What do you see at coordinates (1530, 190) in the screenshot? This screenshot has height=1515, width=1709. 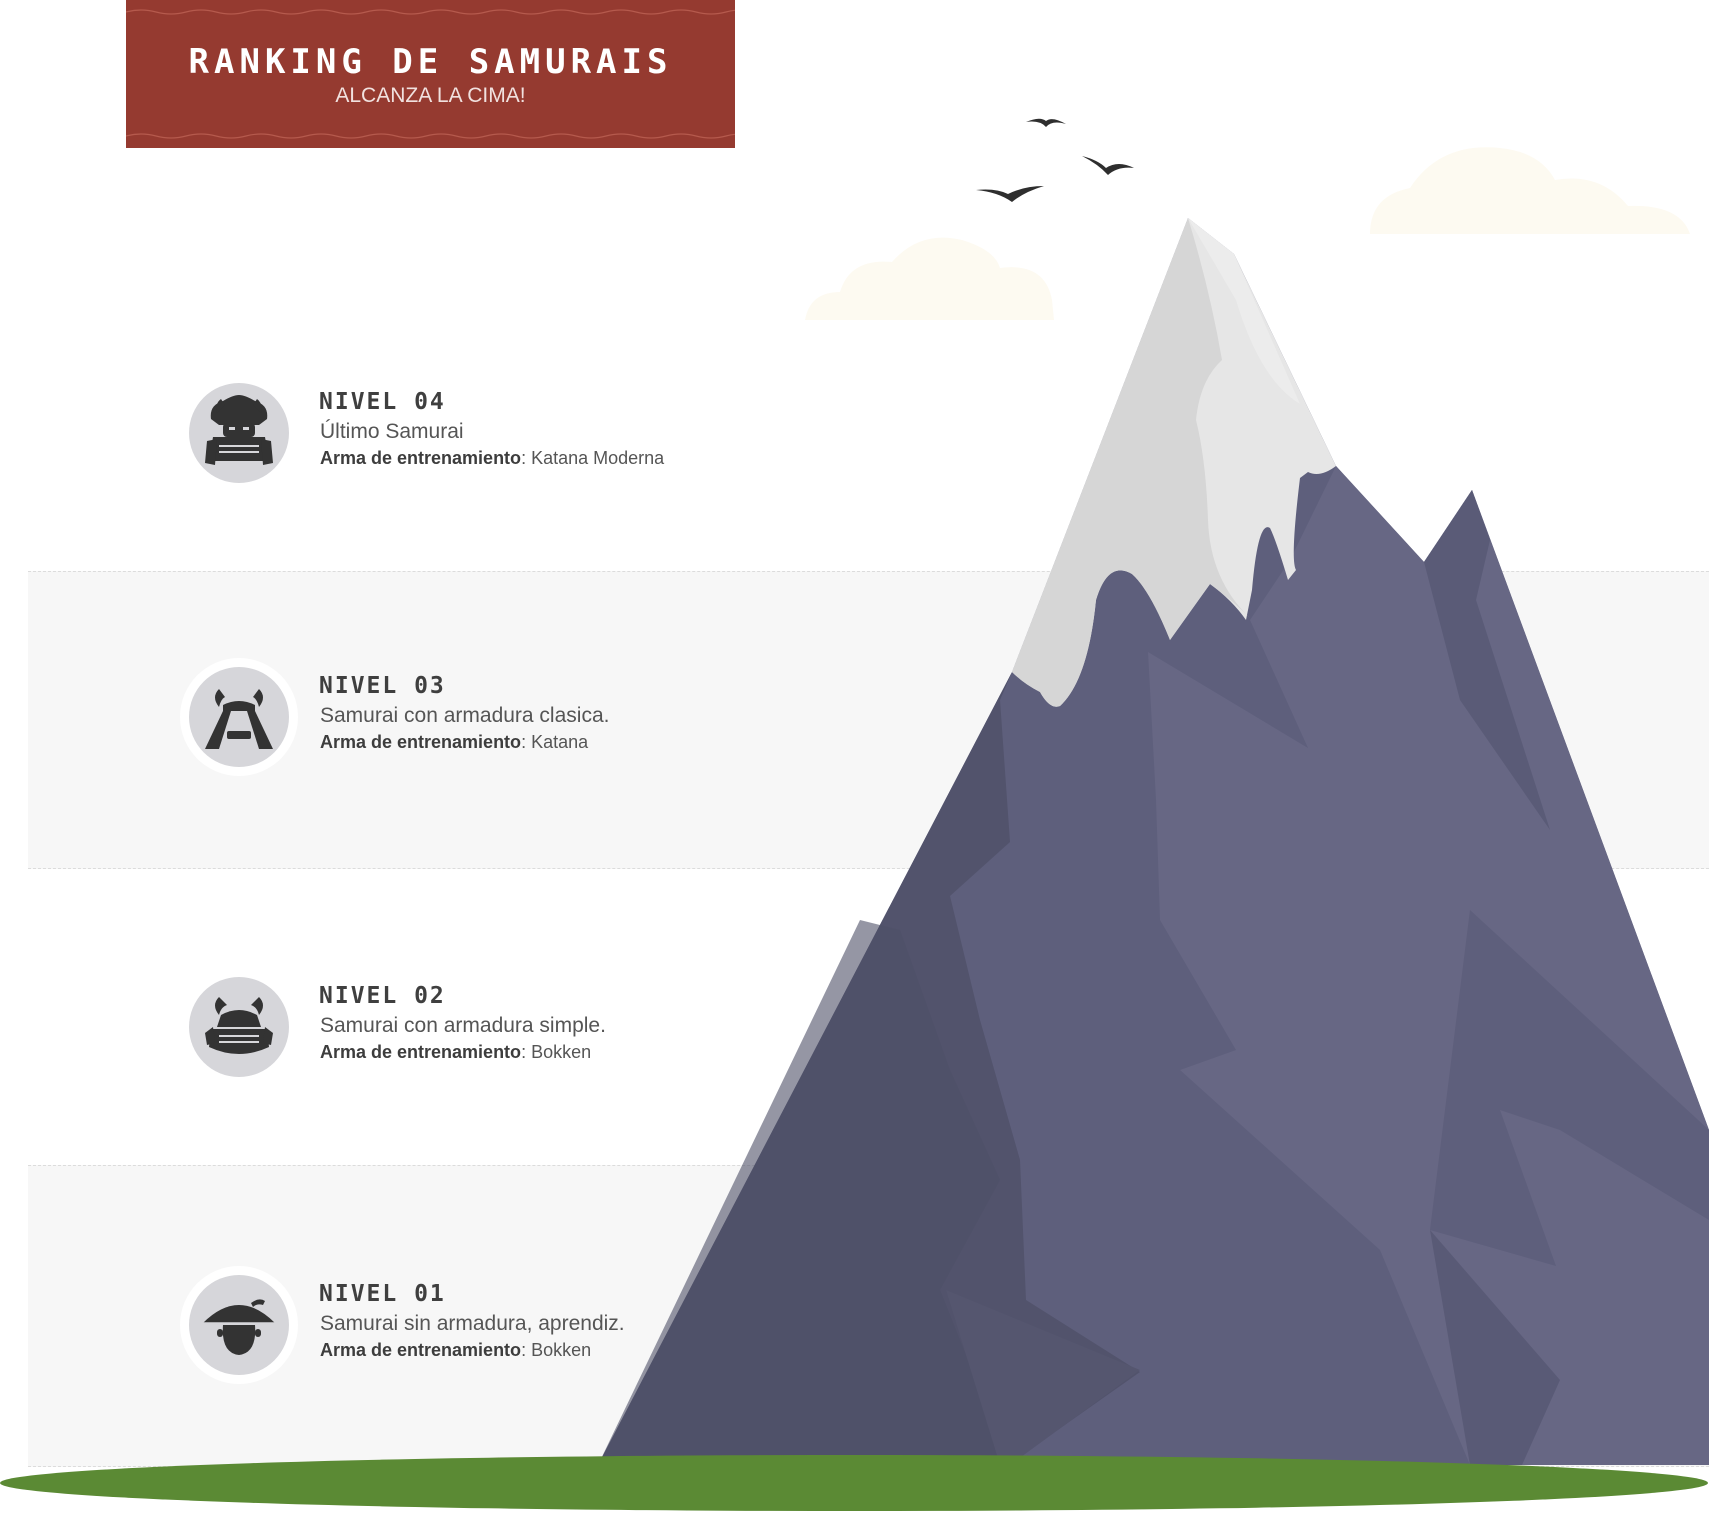 I see `cloud-right-icon` at bounding box center [1530, 190].